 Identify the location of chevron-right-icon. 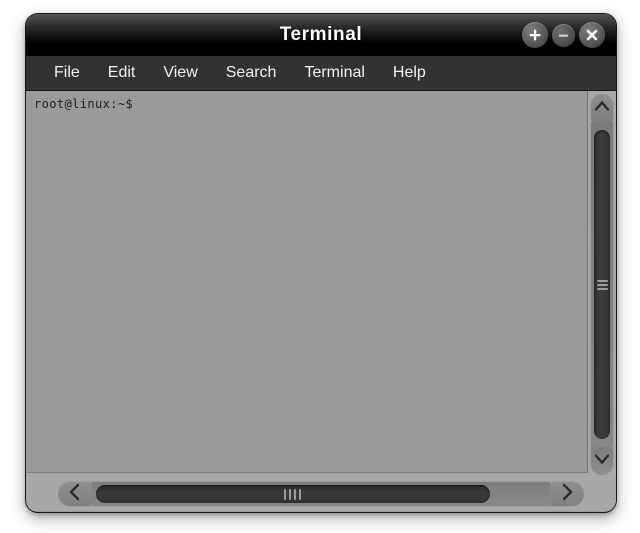
(567, 494).